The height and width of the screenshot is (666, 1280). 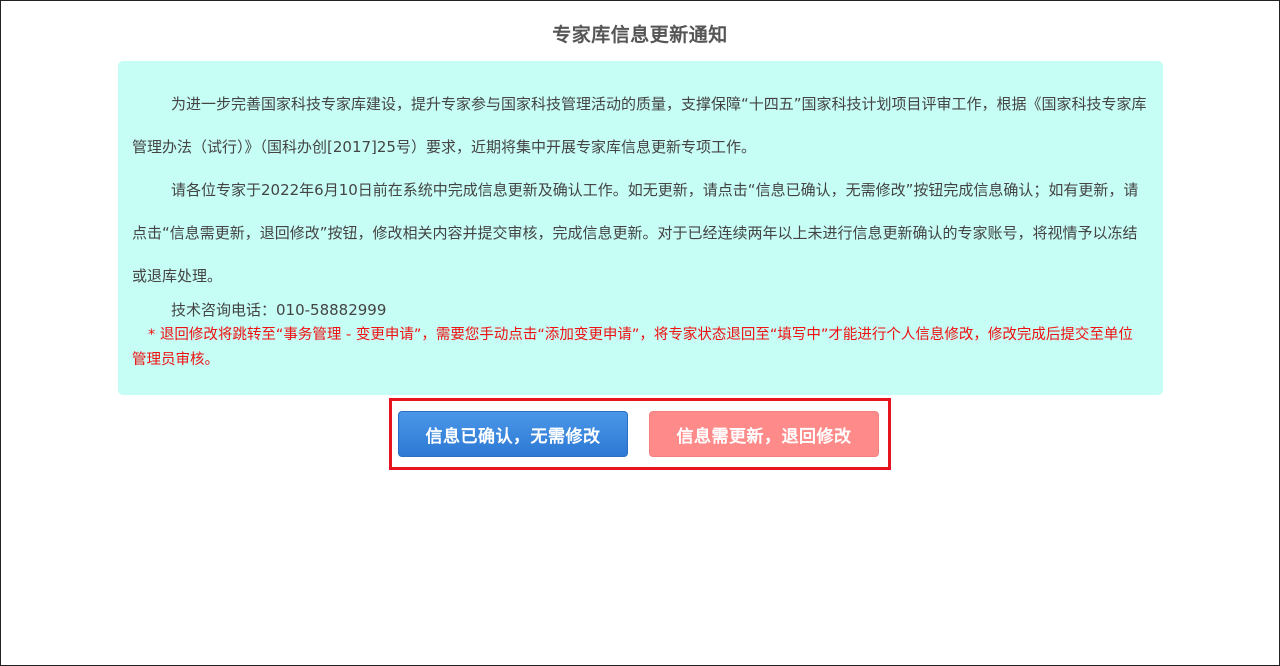 What do you see at coordinates (640, 434) in the screenshot?
I see `action-button-group: 信息已确认，无需修改 信息需更新，退回修改` at bounding box center [640, 434].